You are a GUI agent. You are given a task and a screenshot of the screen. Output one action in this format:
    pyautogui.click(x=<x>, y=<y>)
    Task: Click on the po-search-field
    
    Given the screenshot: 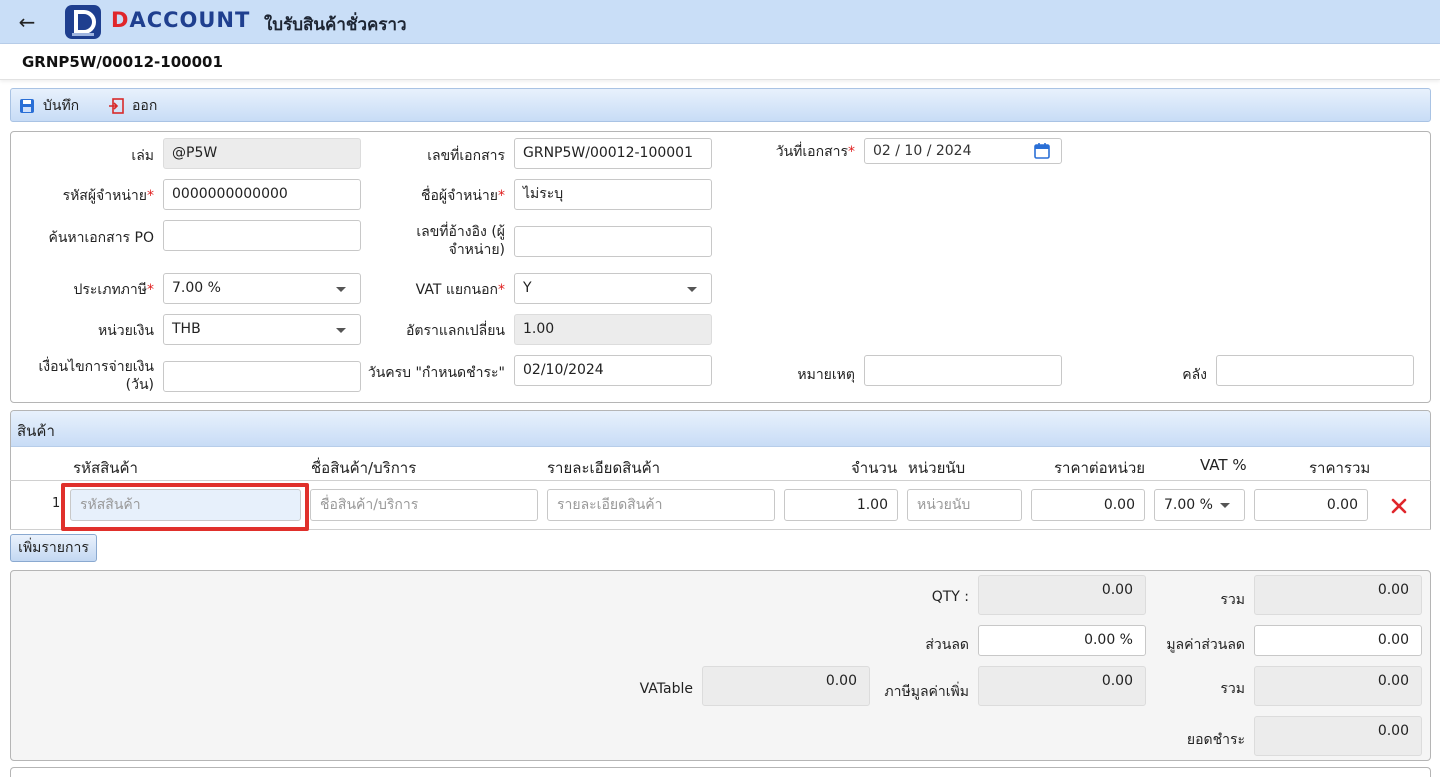 What is the action you would take?
    pyautogui.click(x=262, y=235)
    